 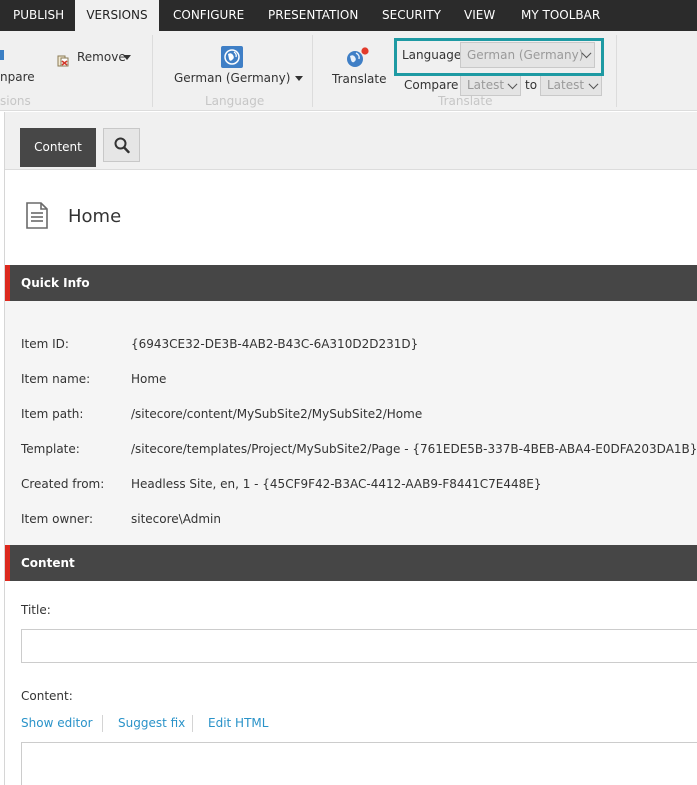 What do you see at coordinates (37, 215) in the screenshot?
I see `page-icon` at bounding box center [37, 215].